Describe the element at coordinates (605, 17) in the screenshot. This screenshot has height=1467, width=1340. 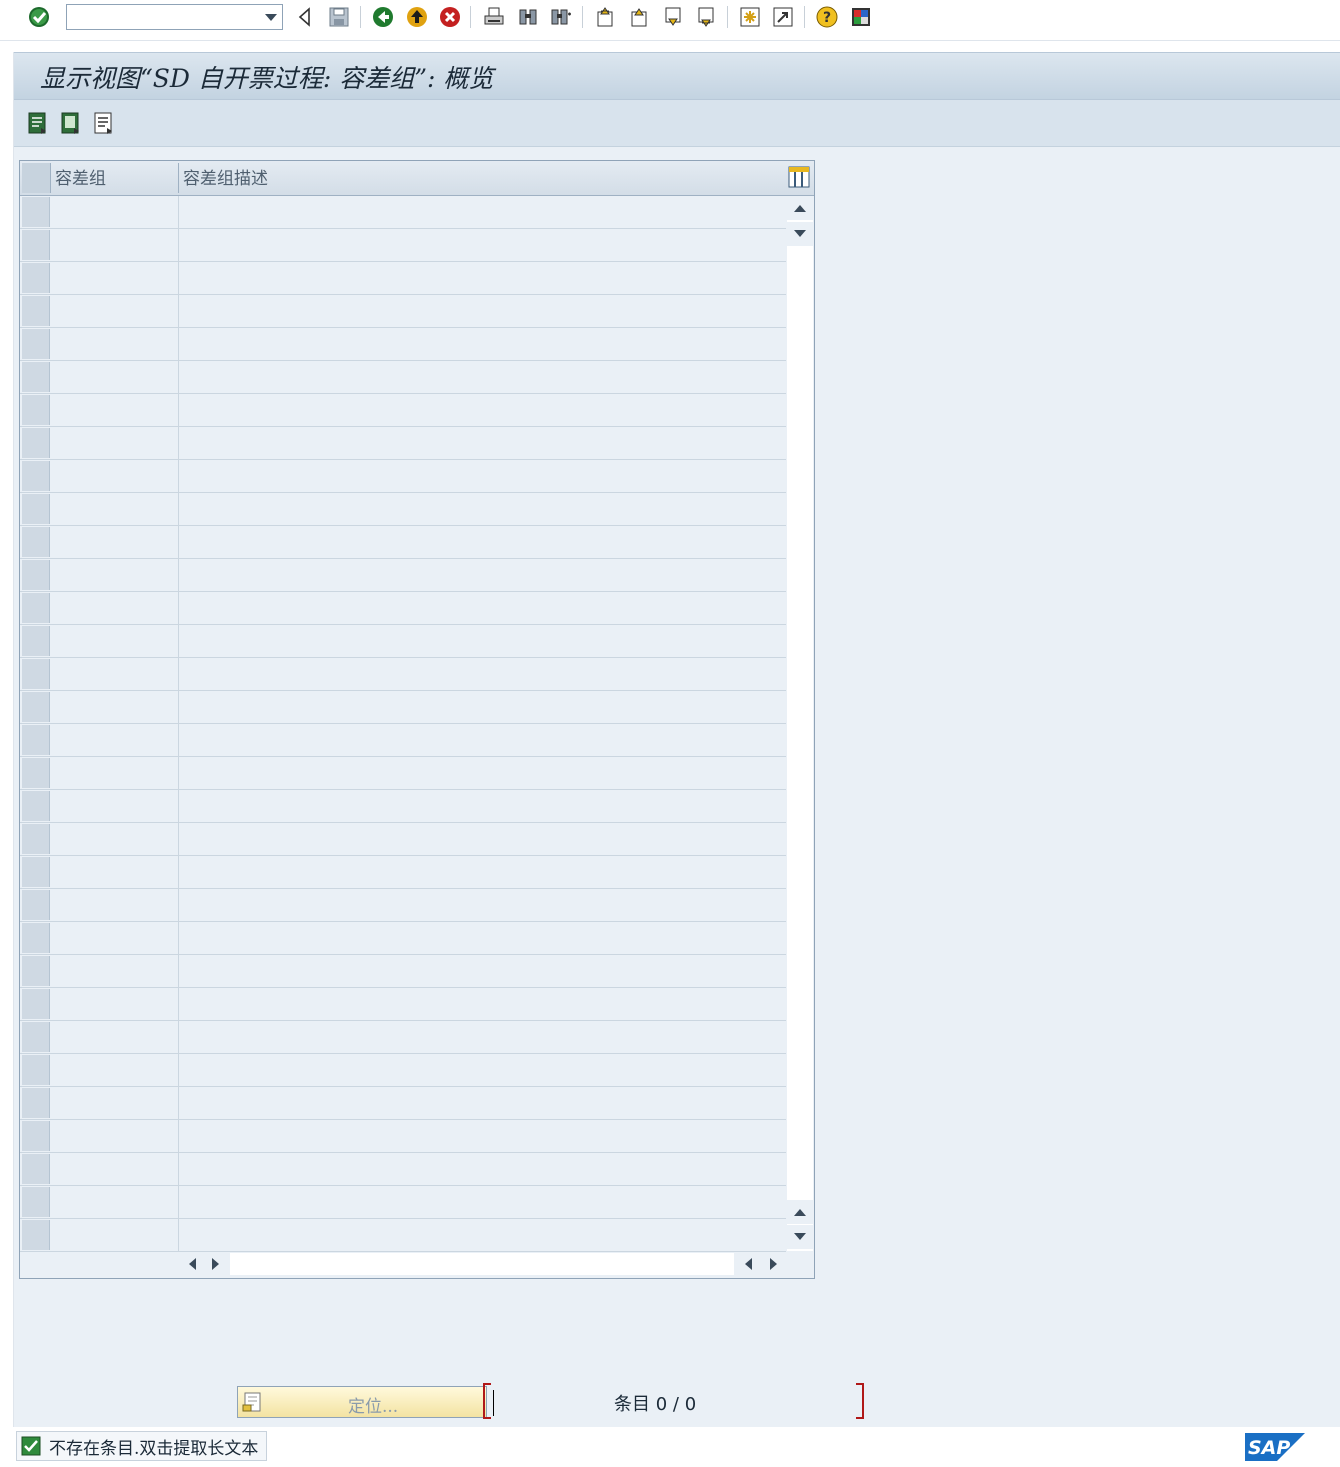
I see `first-page-icon` at that location.